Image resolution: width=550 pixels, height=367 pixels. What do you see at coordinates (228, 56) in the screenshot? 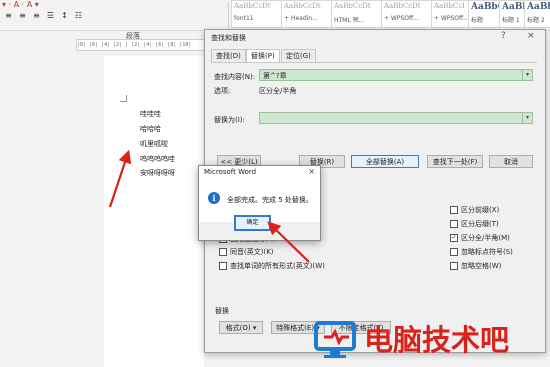
I see `tab-find: 查找(D)` at bounding box center [228, 56].